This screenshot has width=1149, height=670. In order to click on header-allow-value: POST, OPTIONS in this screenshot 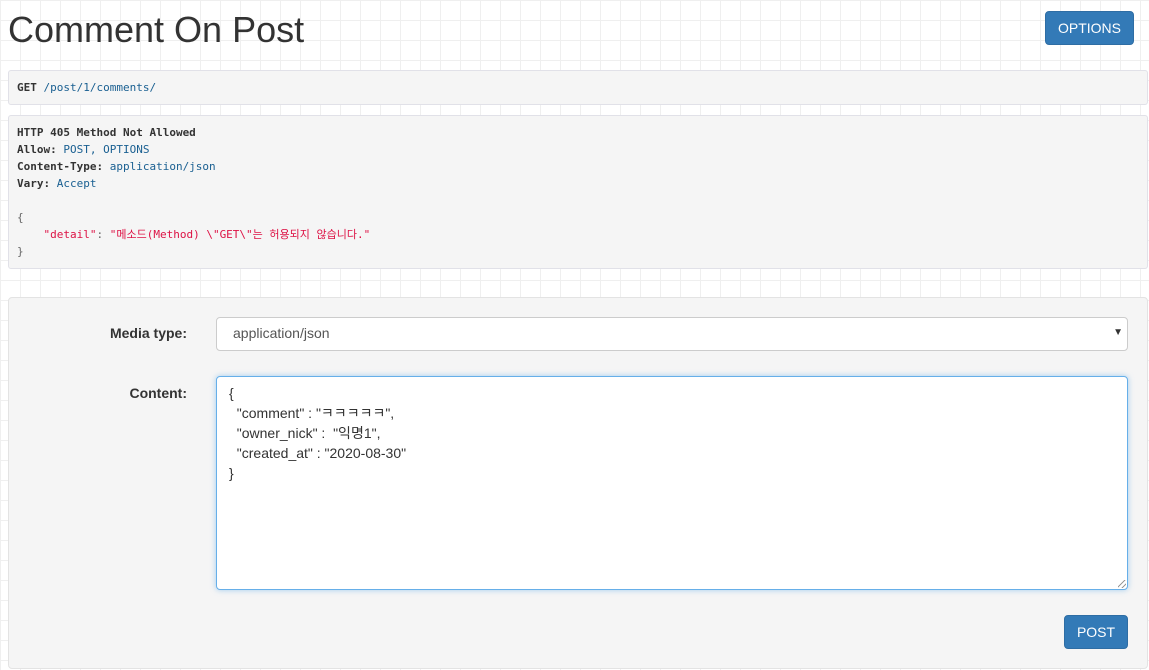, I will do `click(103, 149)`.